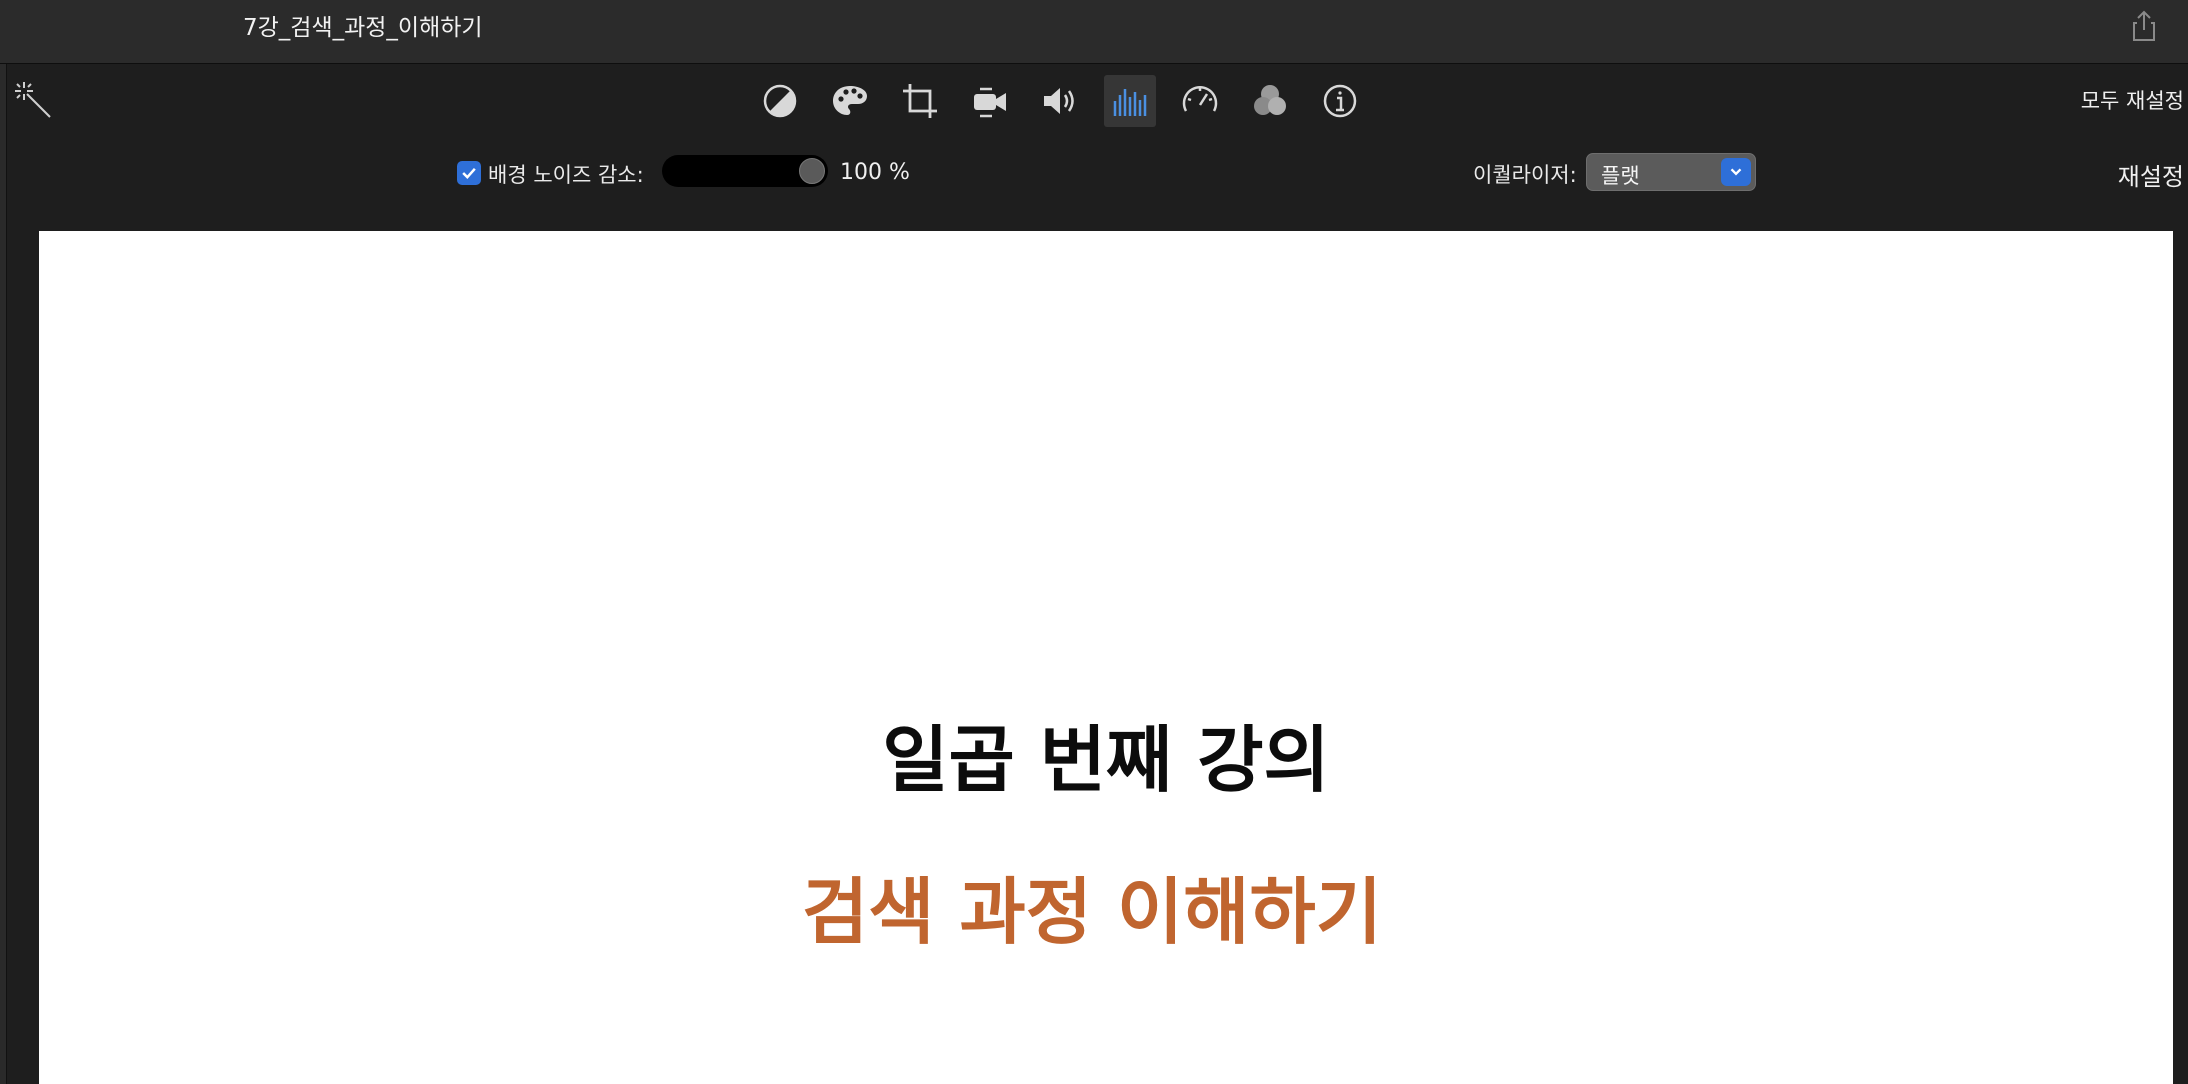 The image size is (2188, 1084). Describe the element at coordinates (2132, 100) in the screenshot. I see `reset-all-button: 모두 재설정` at that location.